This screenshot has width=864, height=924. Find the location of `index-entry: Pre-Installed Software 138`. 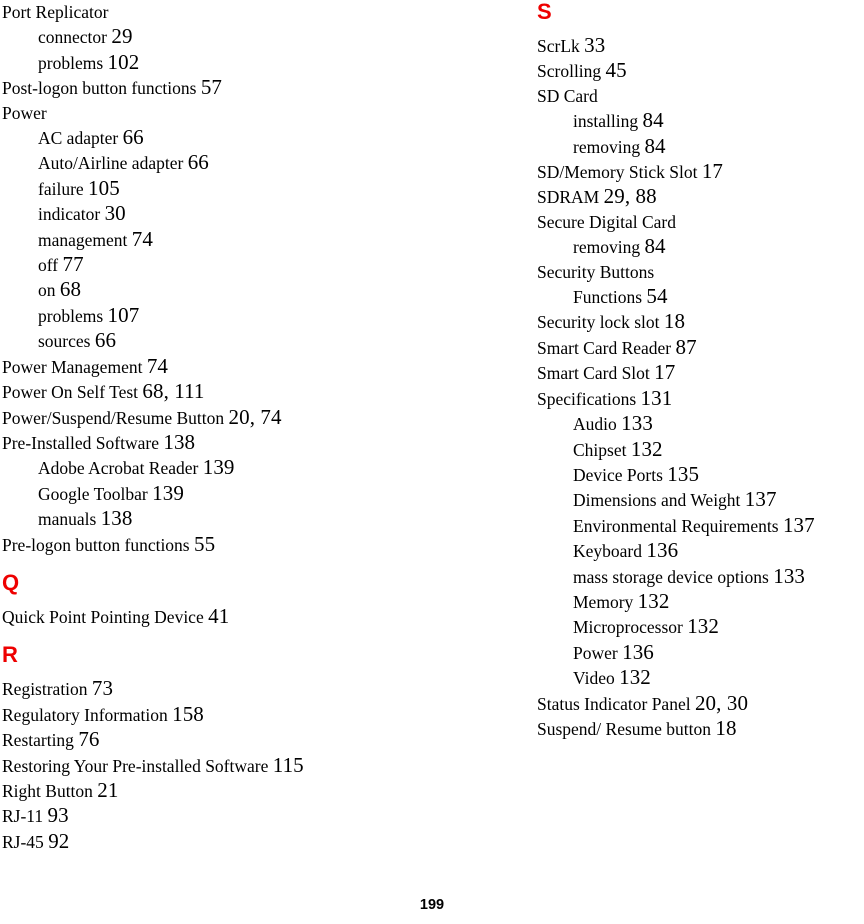

index-entry: Pre-Installed Software 138 is located at coordinates (262, 442).